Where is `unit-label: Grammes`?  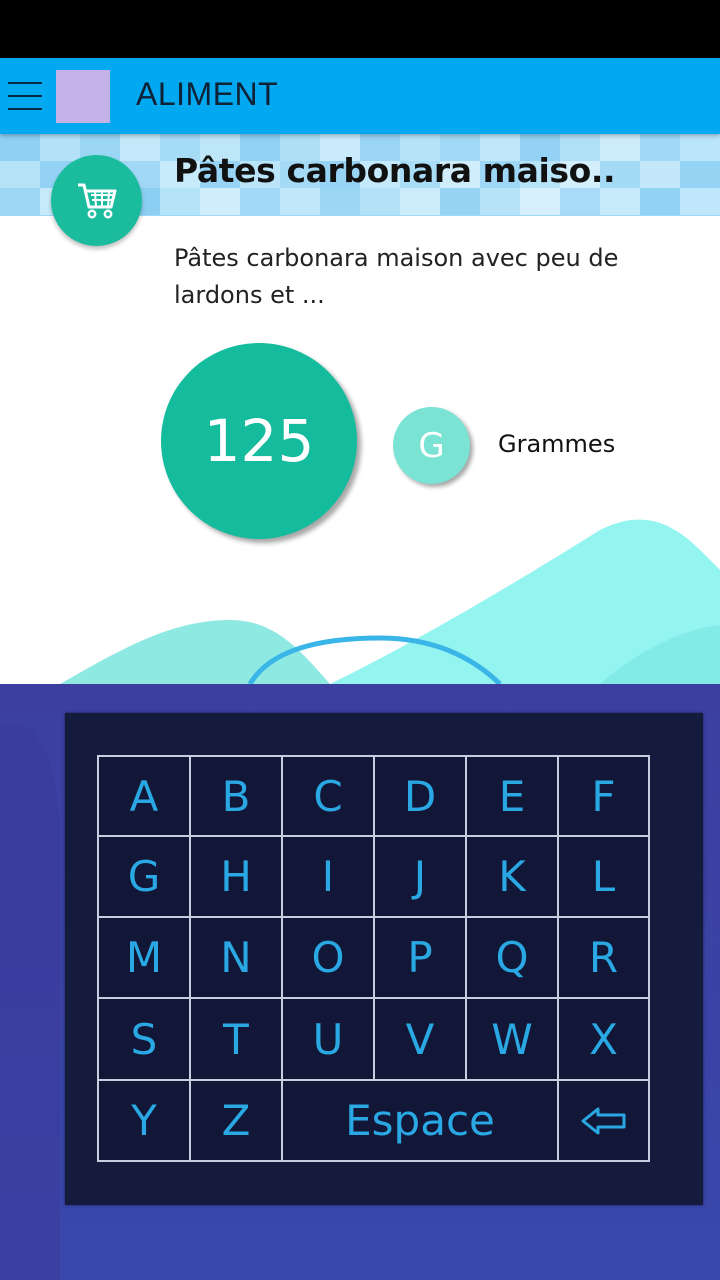 unit-label: Grammes is located at coordinates (557, 444).